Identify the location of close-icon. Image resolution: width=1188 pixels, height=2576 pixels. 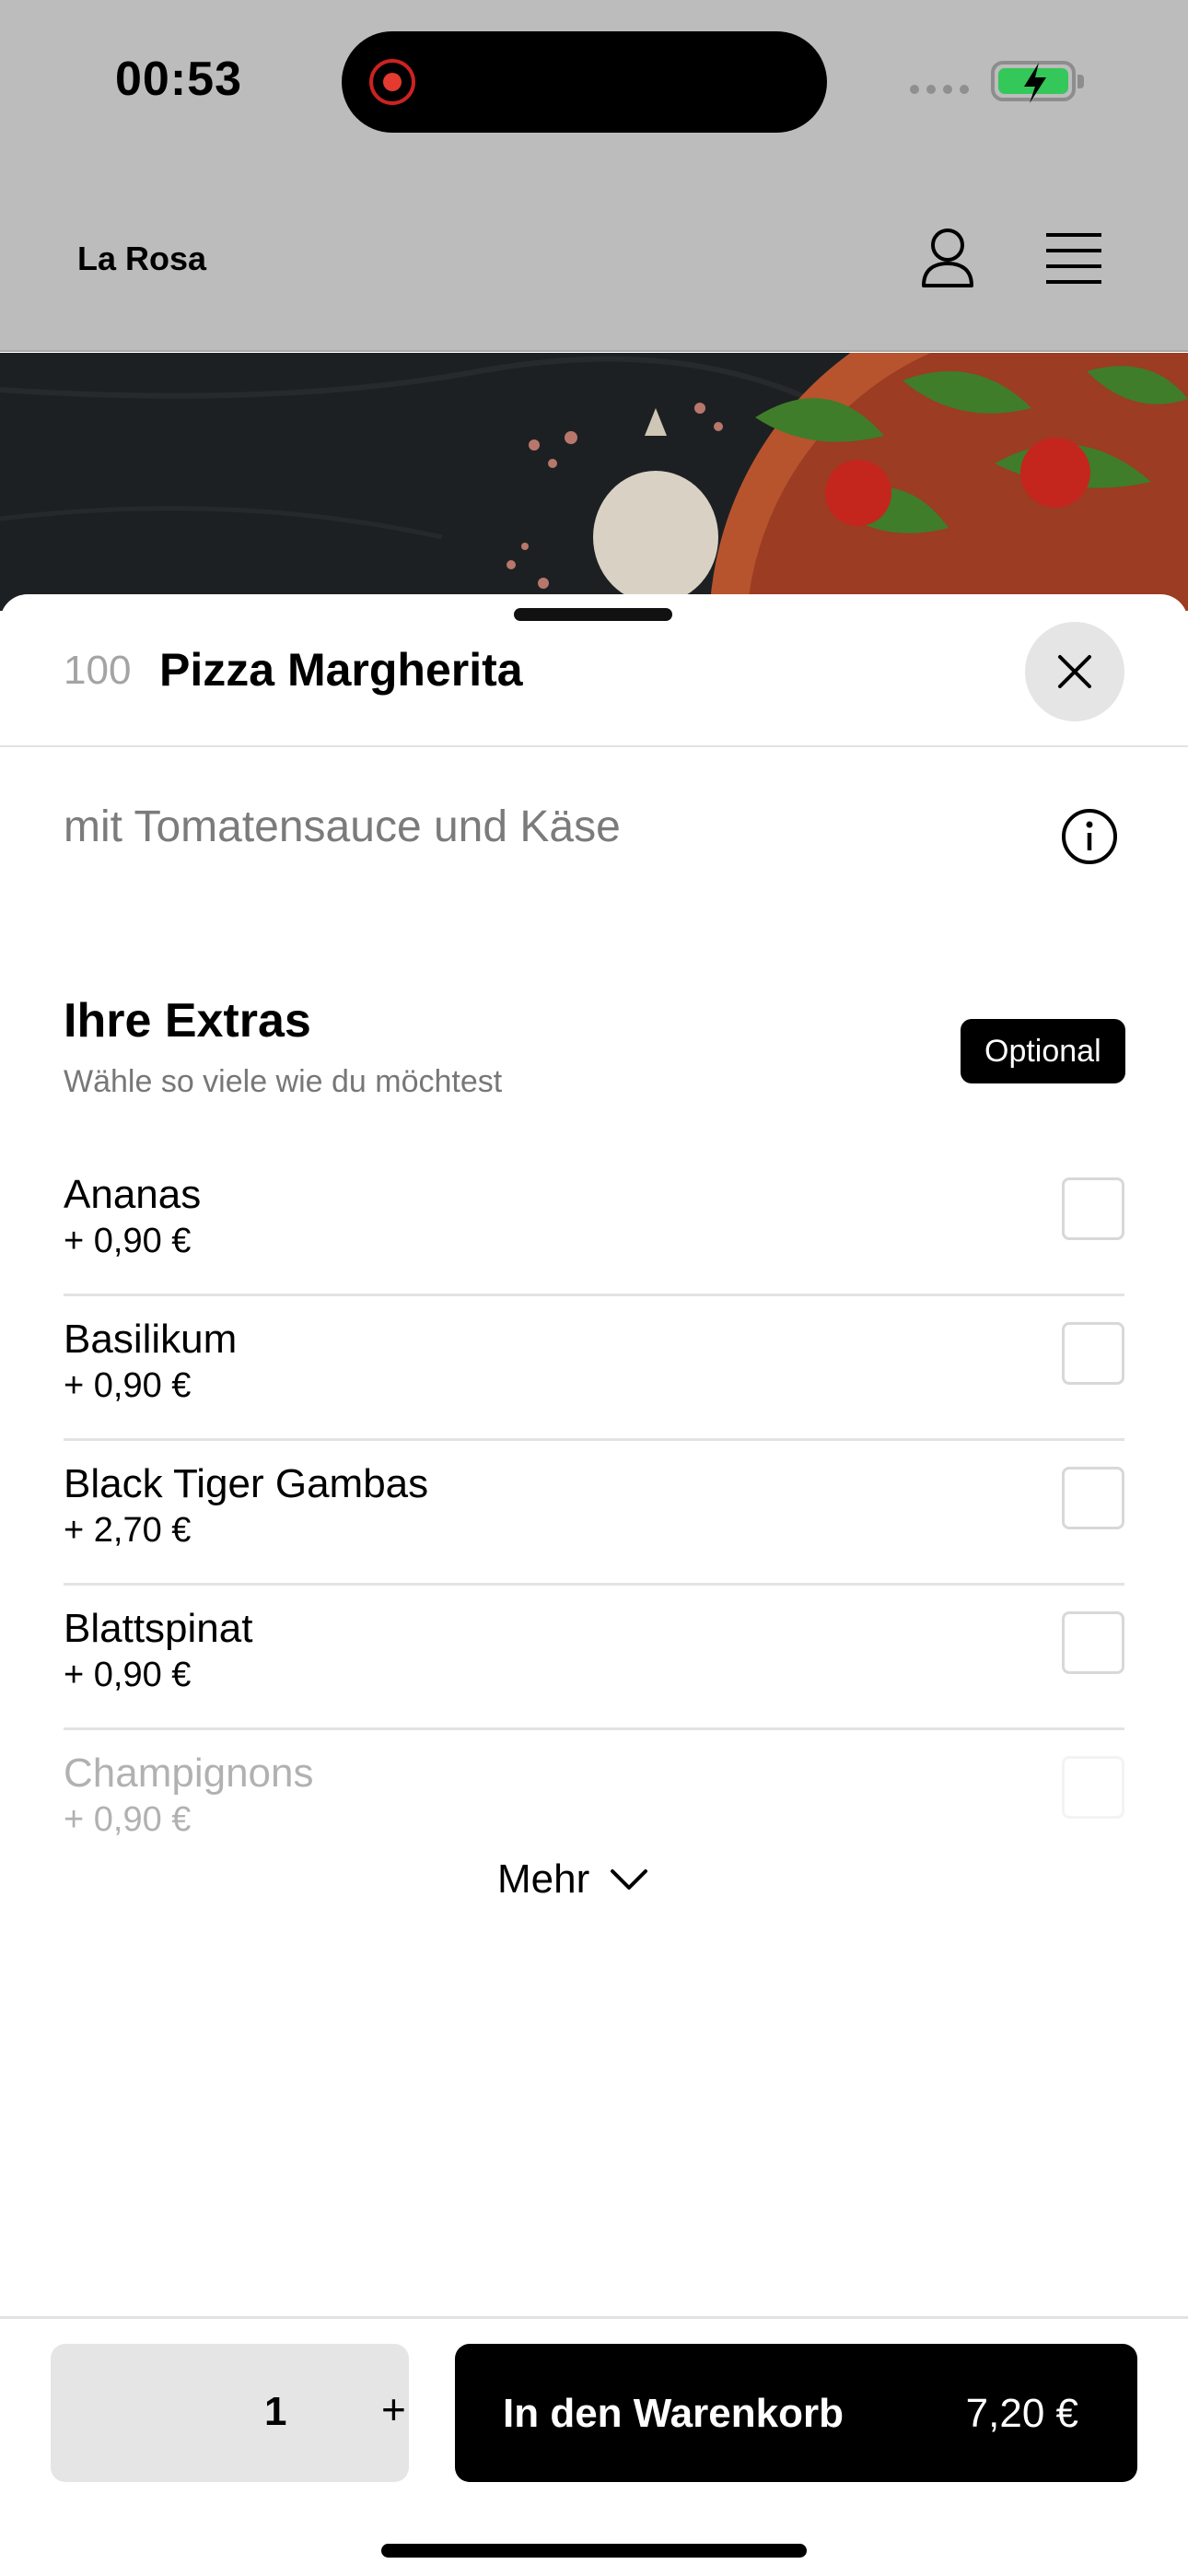
(1074, 671).